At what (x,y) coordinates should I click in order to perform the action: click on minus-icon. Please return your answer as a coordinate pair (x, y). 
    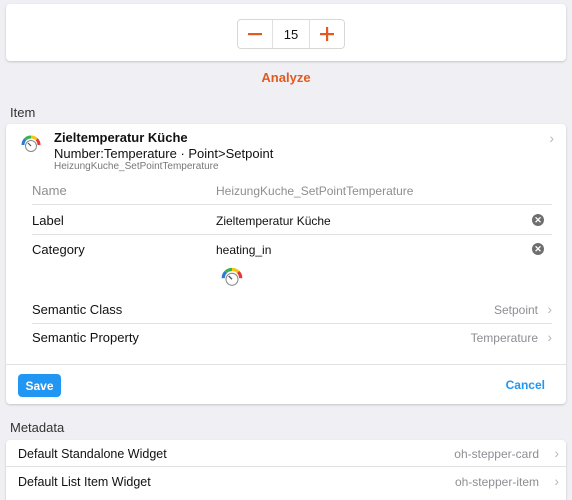
    Looking at the image, I should click on (255, 34).